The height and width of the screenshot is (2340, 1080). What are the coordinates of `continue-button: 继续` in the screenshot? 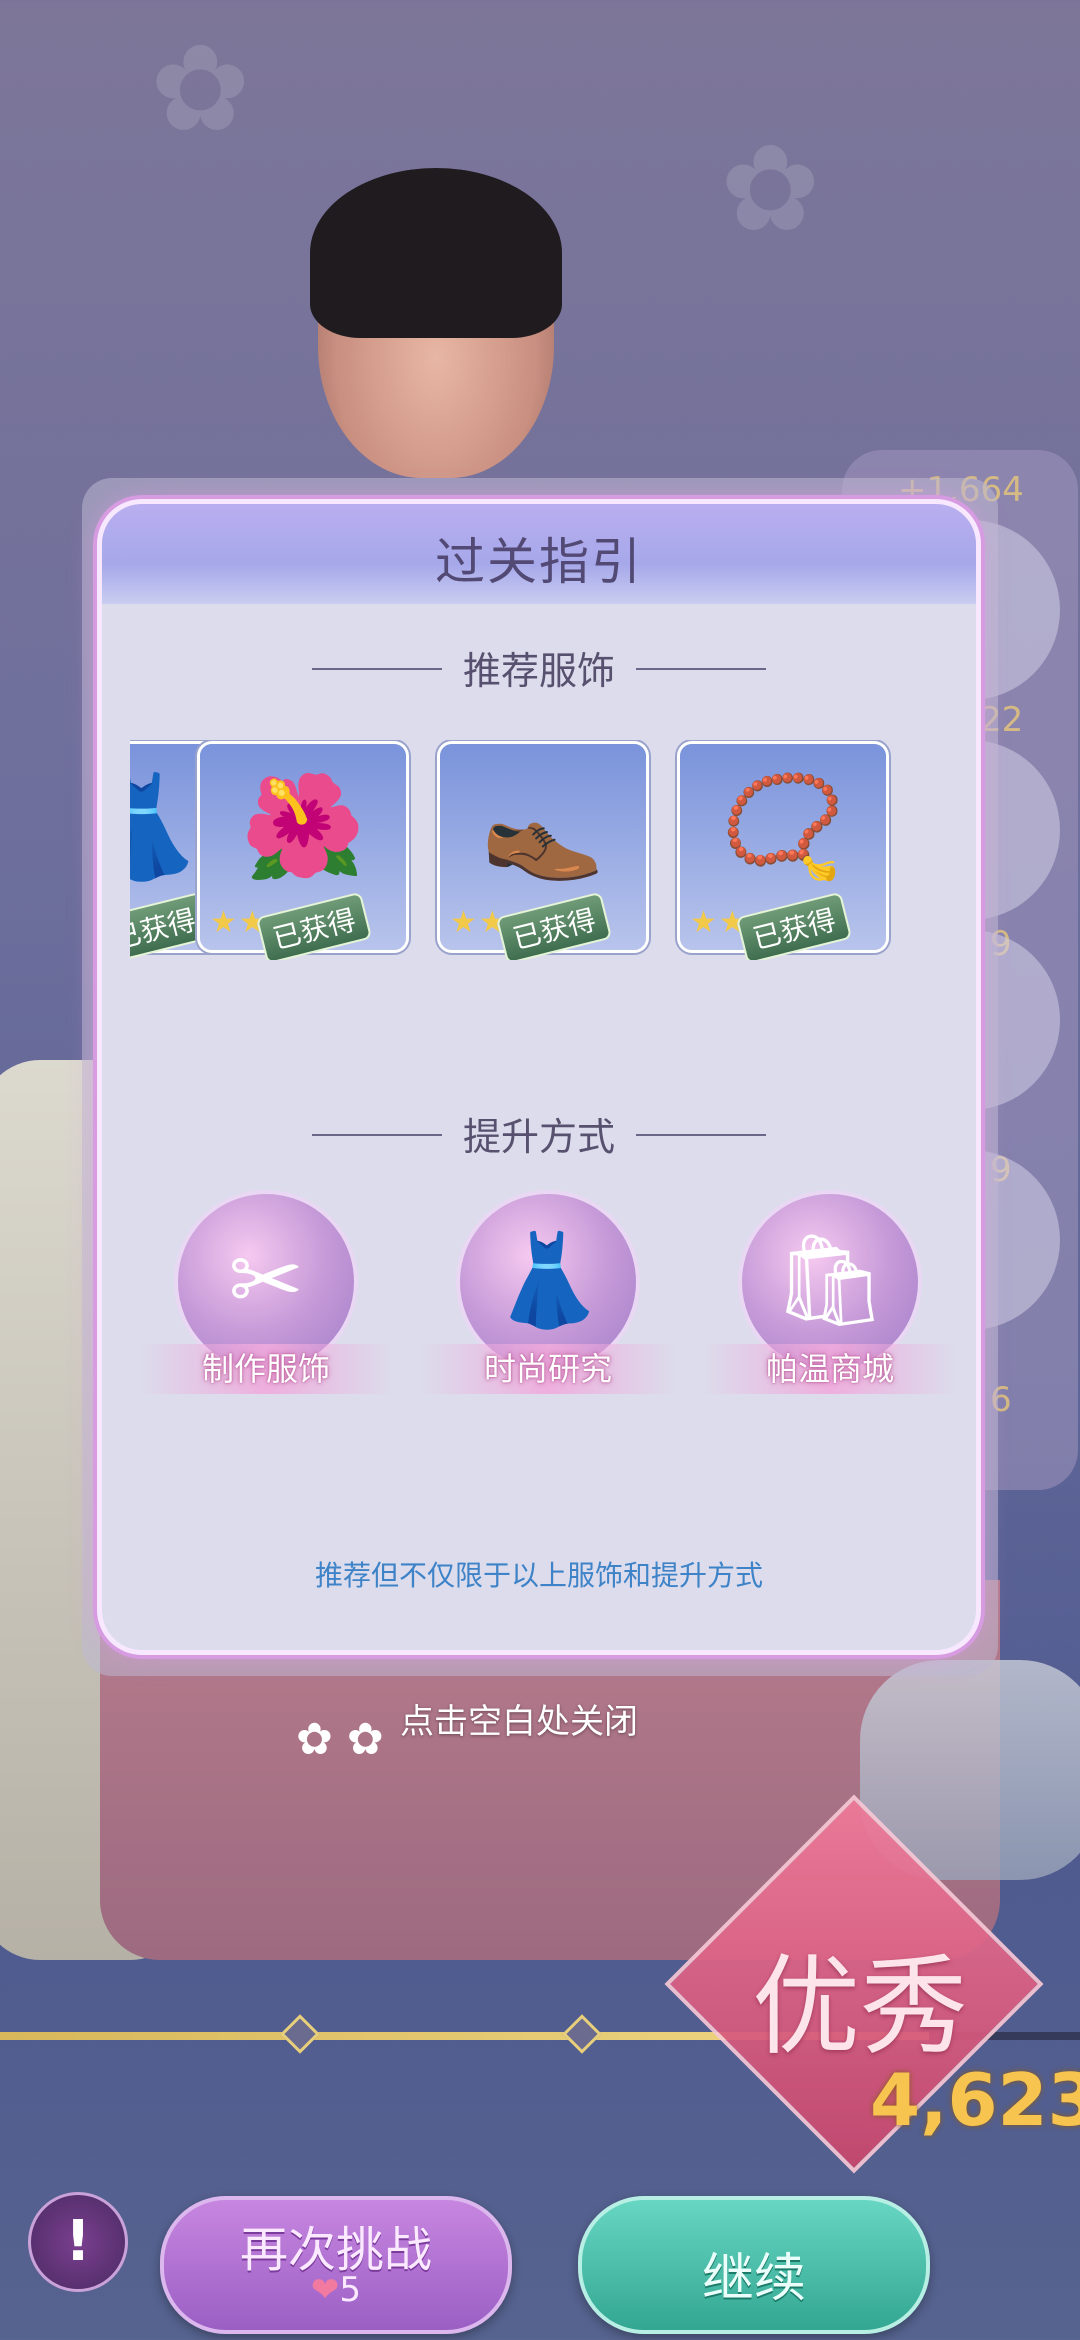 It's located at (754, 2265).